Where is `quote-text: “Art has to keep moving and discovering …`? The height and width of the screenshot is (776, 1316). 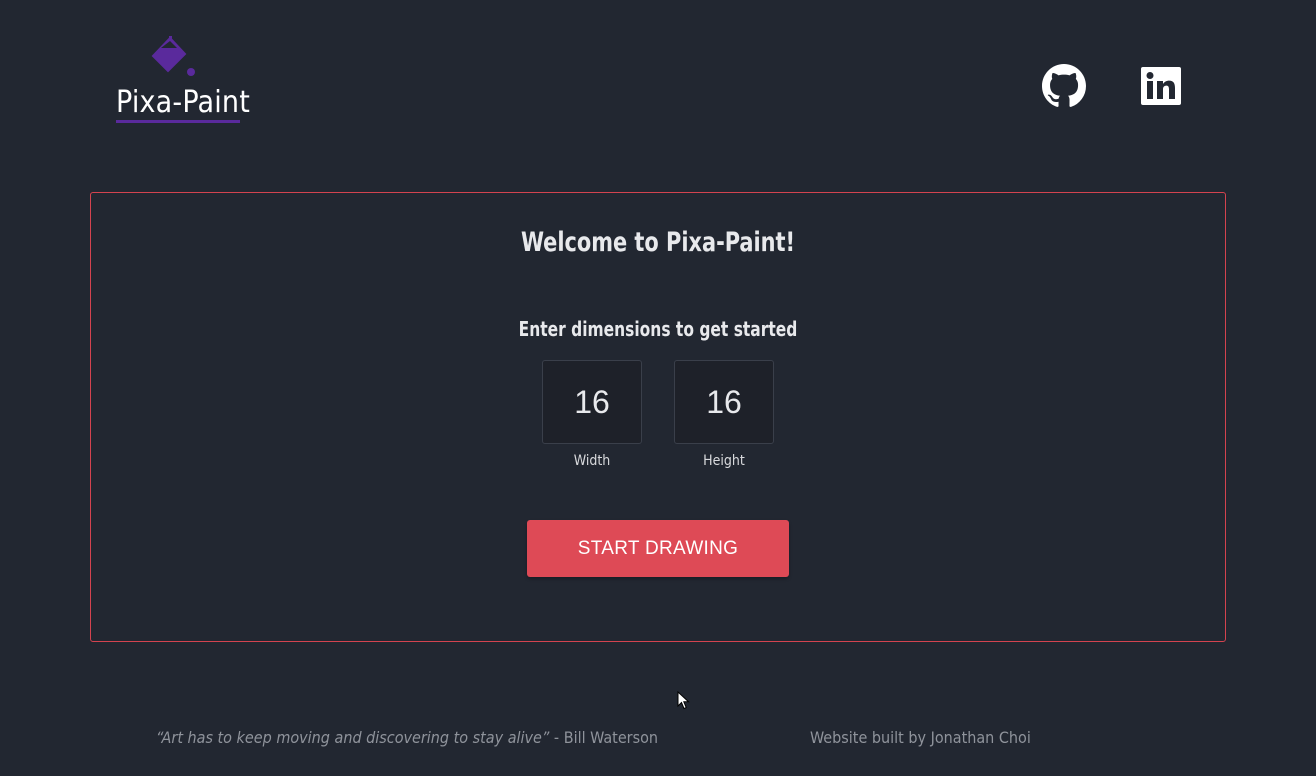
quote-text: “Art has to keep moving and discovering … is located at coordinates (353, 737).